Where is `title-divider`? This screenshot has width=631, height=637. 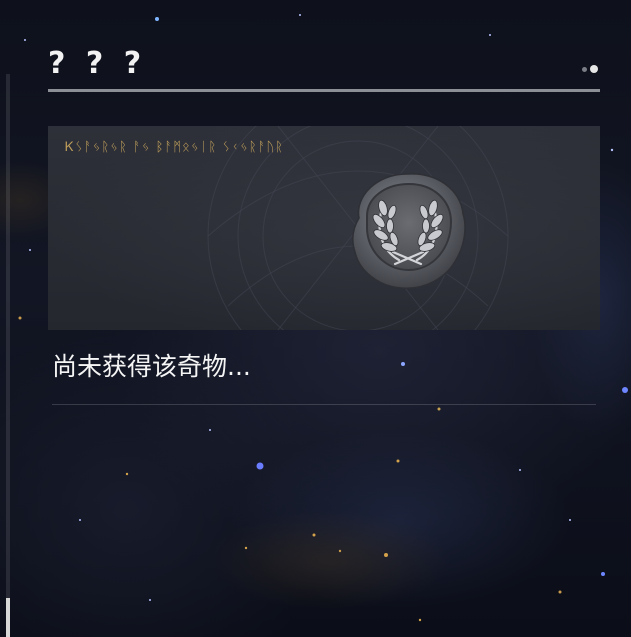 title-divider is located at coordinates (324, 90).